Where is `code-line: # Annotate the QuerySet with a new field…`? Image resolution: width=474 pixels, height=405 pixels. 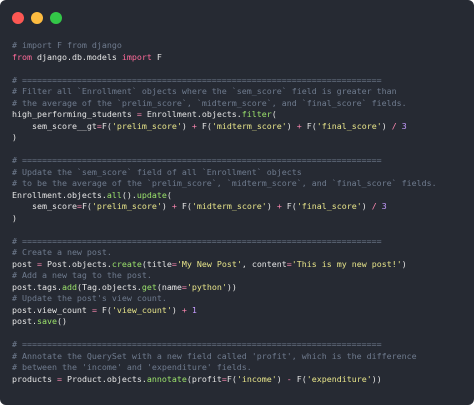 code-line: # Annotate the QuerySet with a new field… is located at coordinates (240, 357).